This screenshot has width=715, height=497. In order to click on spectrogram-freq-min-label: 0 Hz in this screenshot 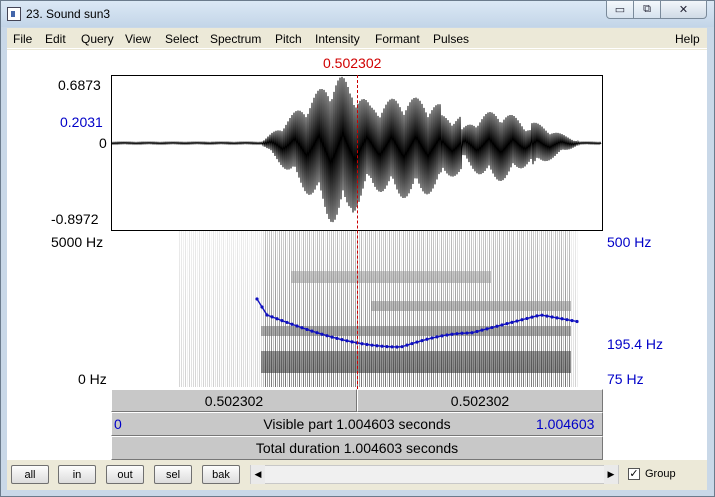, I will do `click(92, 379)`.